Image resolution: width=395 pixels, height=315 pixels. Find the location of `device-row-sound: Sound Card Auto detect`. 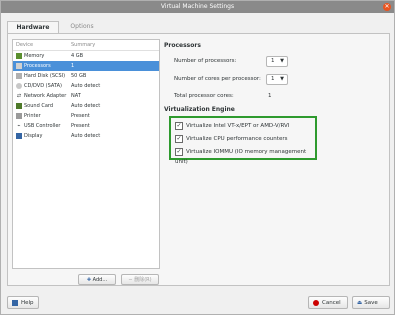

device-row-sound: Sound Card Auto detect is located at coordinates (86, 106).